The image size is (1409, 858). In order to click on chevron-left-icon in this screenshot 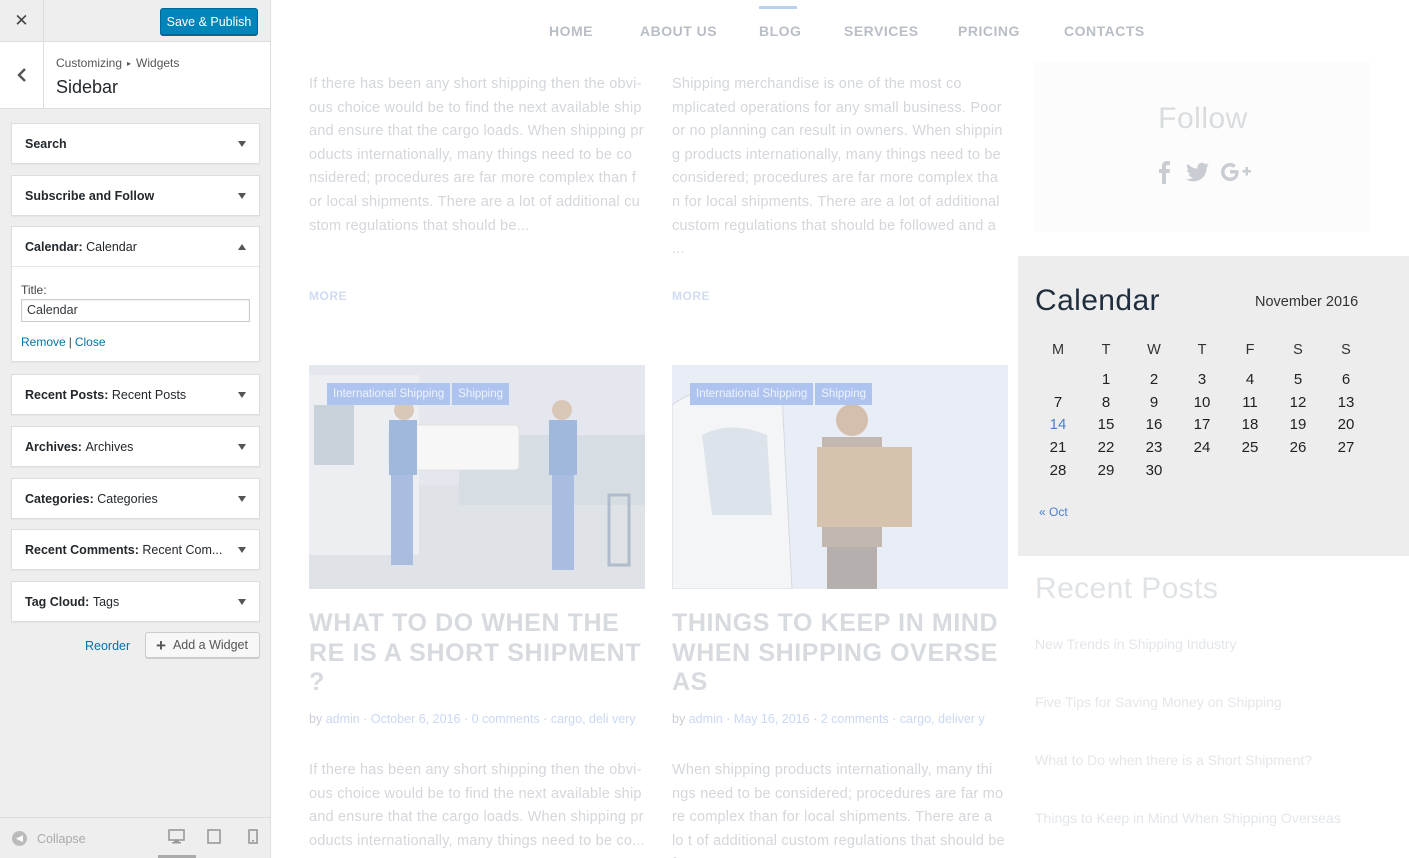, I will do `click(21, 75)`.